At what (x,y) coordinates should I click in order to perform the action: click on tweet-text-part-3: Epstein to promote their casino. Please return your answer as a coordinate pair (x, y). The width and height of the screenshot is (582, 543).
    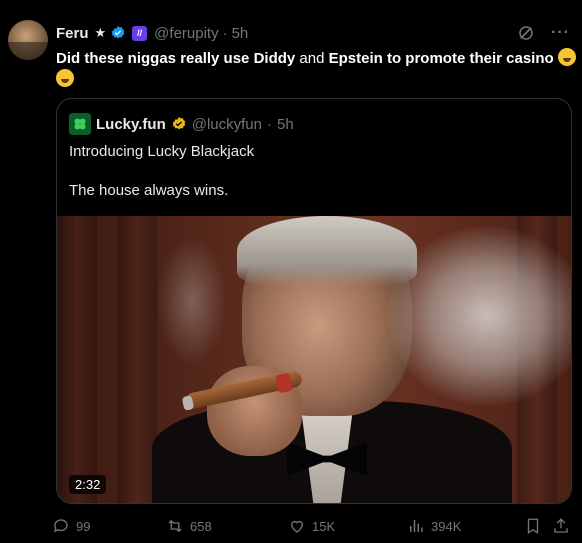
    Looking at the image, I should click on (443, 58).